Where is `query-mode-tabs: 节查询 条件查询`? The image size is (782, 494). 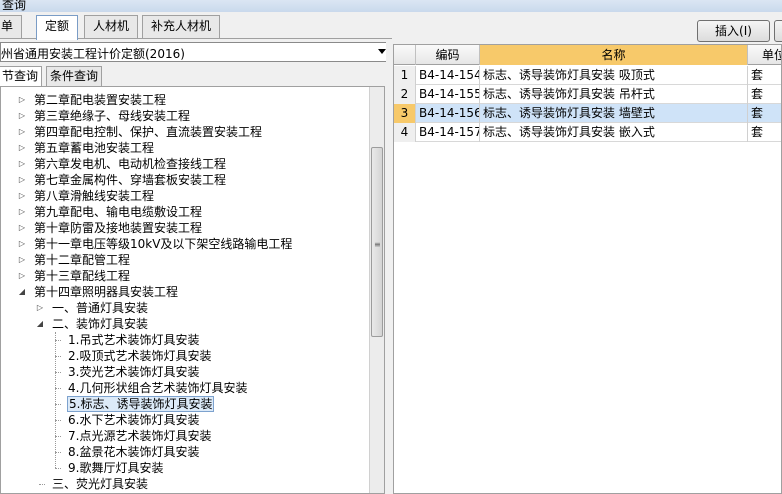
query-mode-tabs: 节查询 条件查询 is located at coordinates (196, 75).